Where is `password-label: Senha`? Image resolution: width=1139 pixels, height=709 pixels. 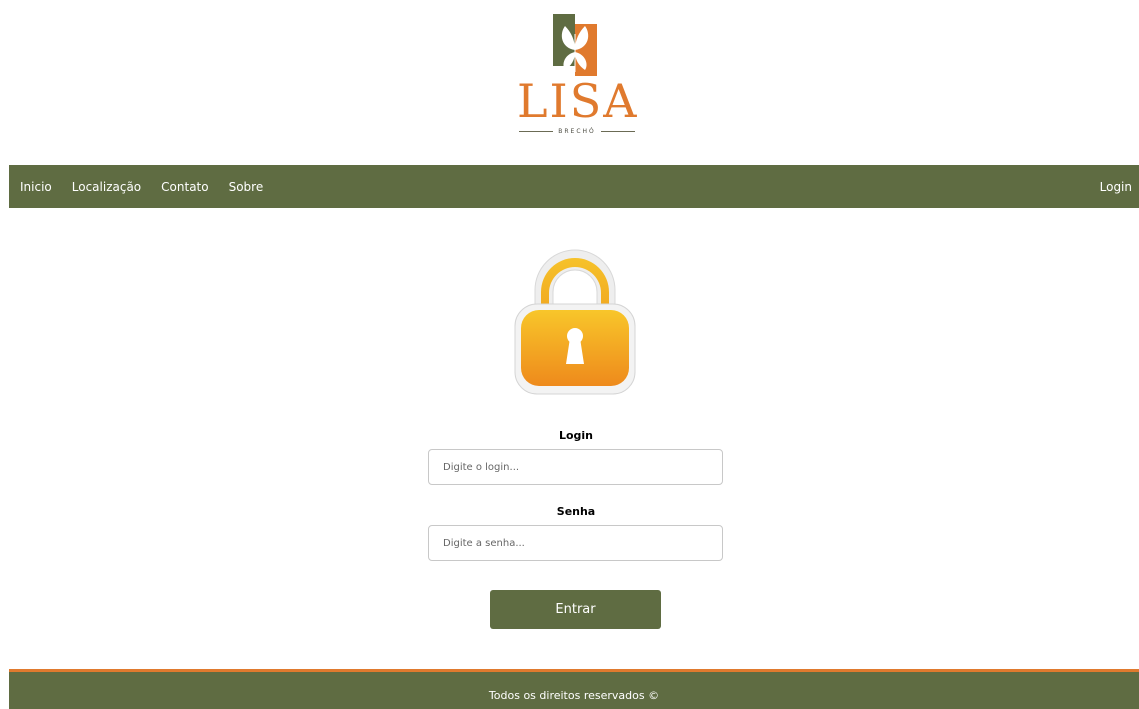
password-label: Senha is located at coordinates (576, 511).